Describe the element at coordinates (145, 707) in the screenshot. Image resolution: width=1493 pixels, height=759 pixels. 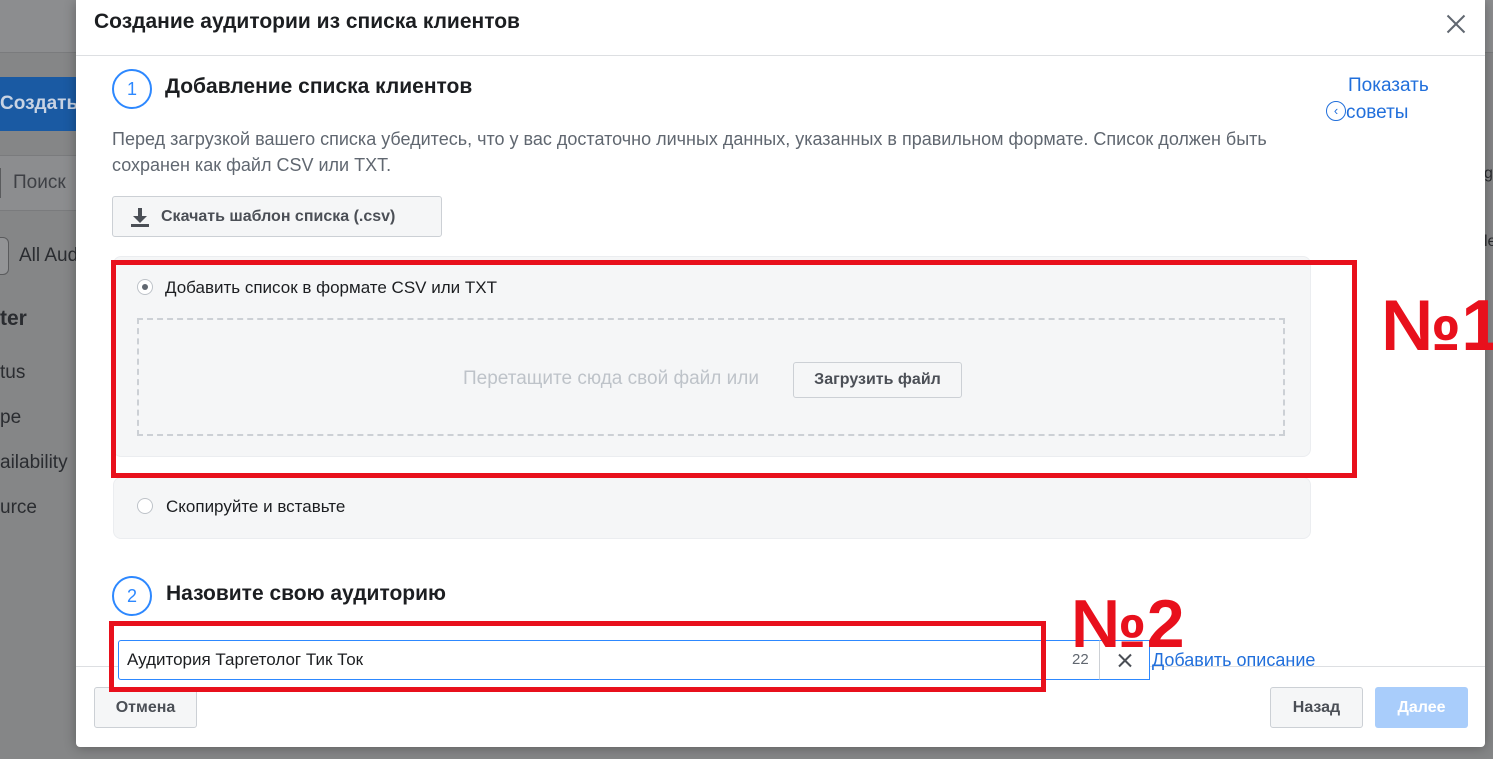
I see `cancel-button: Отмена` at that location.